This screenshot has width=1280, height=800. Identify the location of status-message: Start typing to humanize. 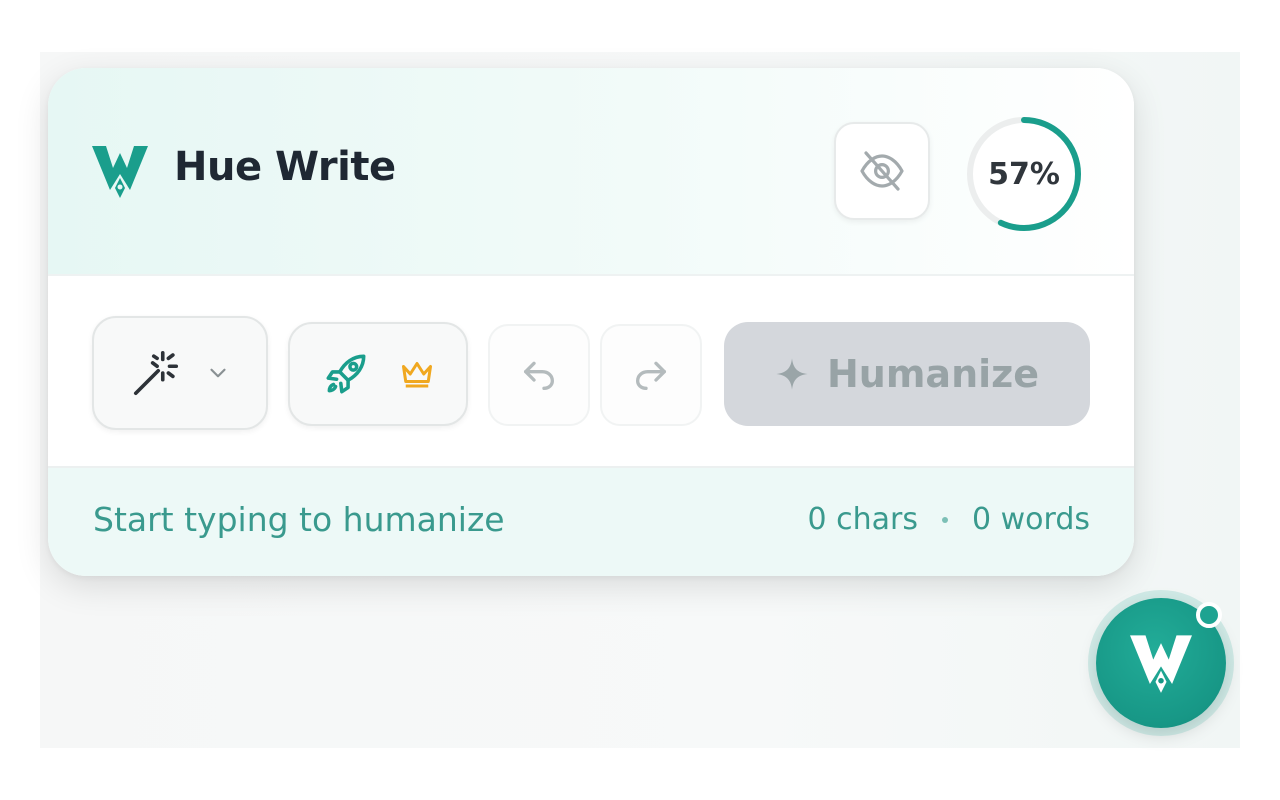
(299, 519).